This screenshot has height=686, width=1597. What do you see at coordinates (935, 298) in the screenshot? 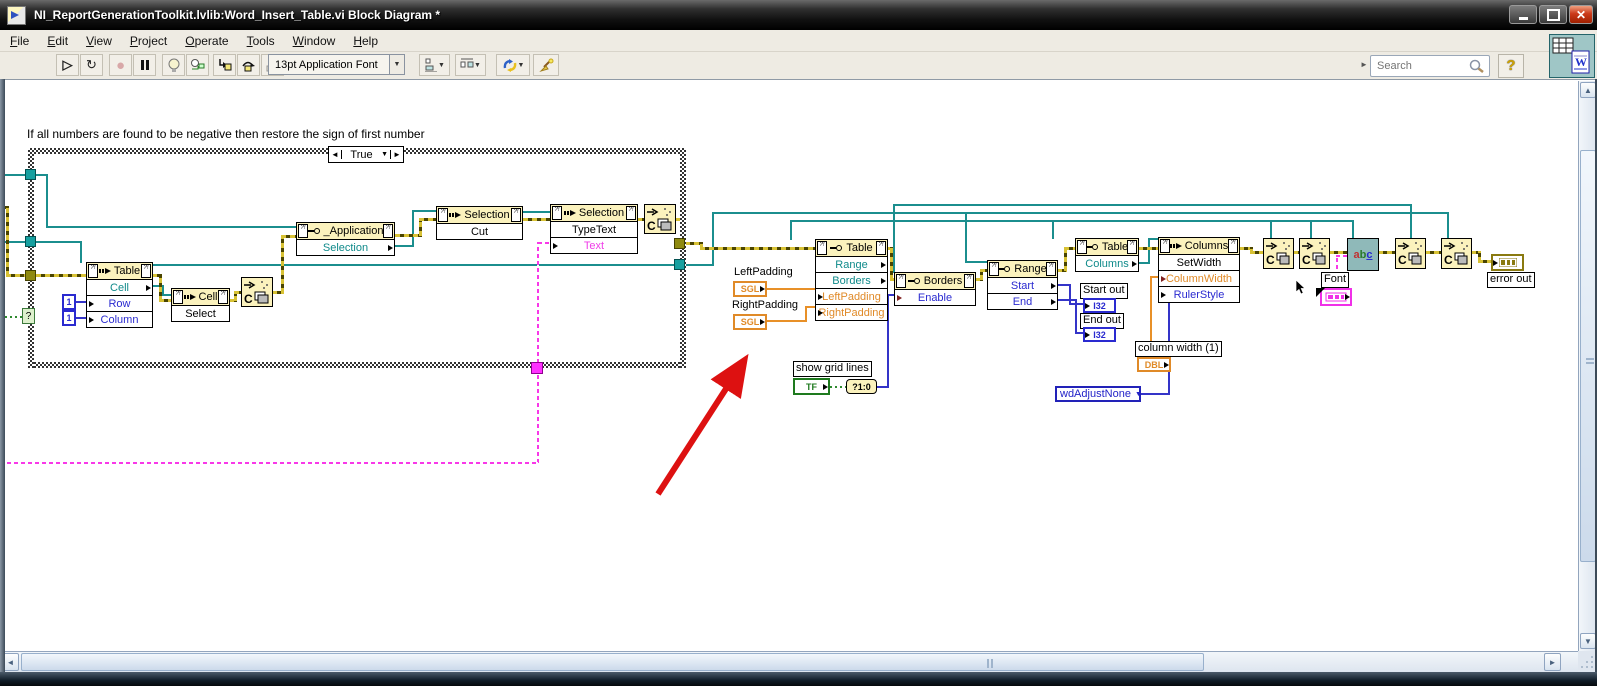
I see `node-row-enable: Enable` at bounding box center [935, 298].